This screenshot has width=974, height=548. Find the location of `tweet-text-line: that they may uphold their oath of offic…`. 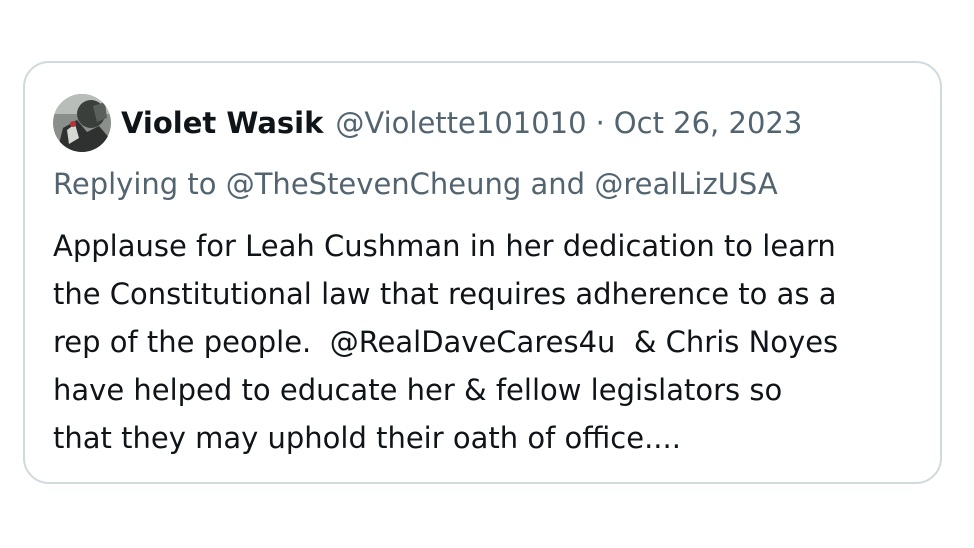

tweet-text-line: that they may uphold their oath of offic… is located at coordinates (367, 438).